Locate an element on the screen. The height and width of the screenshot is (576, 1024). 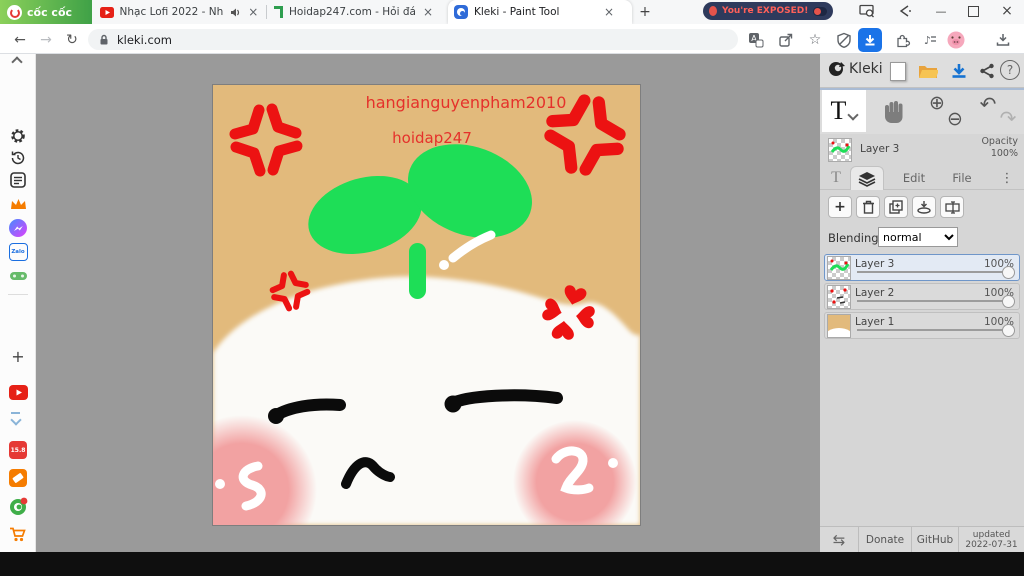
vpn-exposed-badge: You're EXPOSED! is located at coordinates (768, 11).